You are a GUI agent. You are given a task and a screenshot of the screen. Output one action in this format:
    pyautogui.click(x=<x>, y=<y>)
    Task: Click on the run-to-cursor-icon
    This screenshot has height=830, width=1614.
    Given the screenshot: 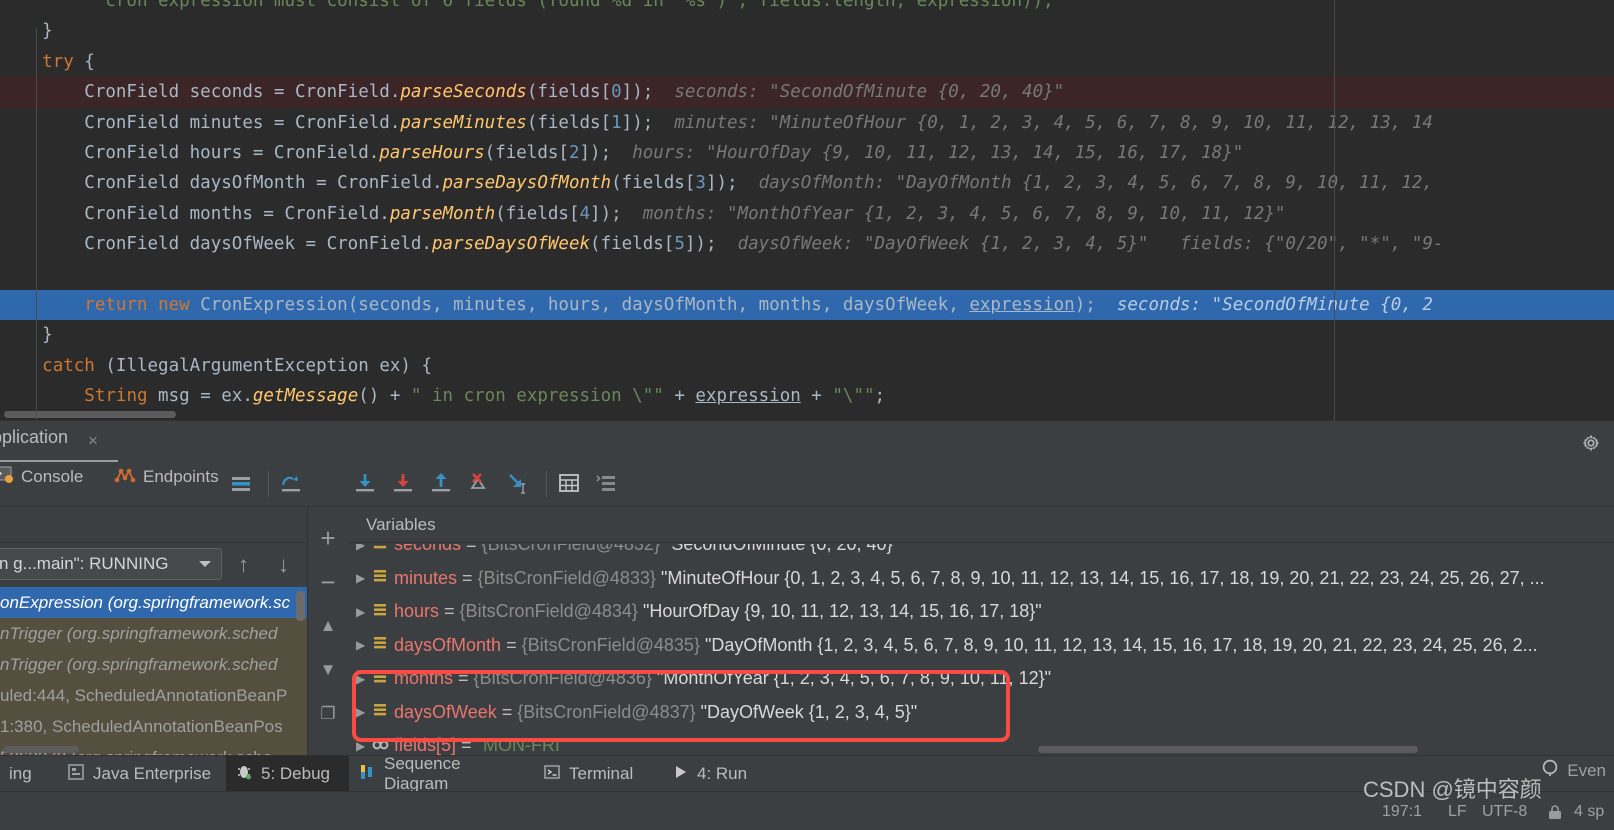 What is the action you would take?
    pyautogui.click(x=517, y=483)
    